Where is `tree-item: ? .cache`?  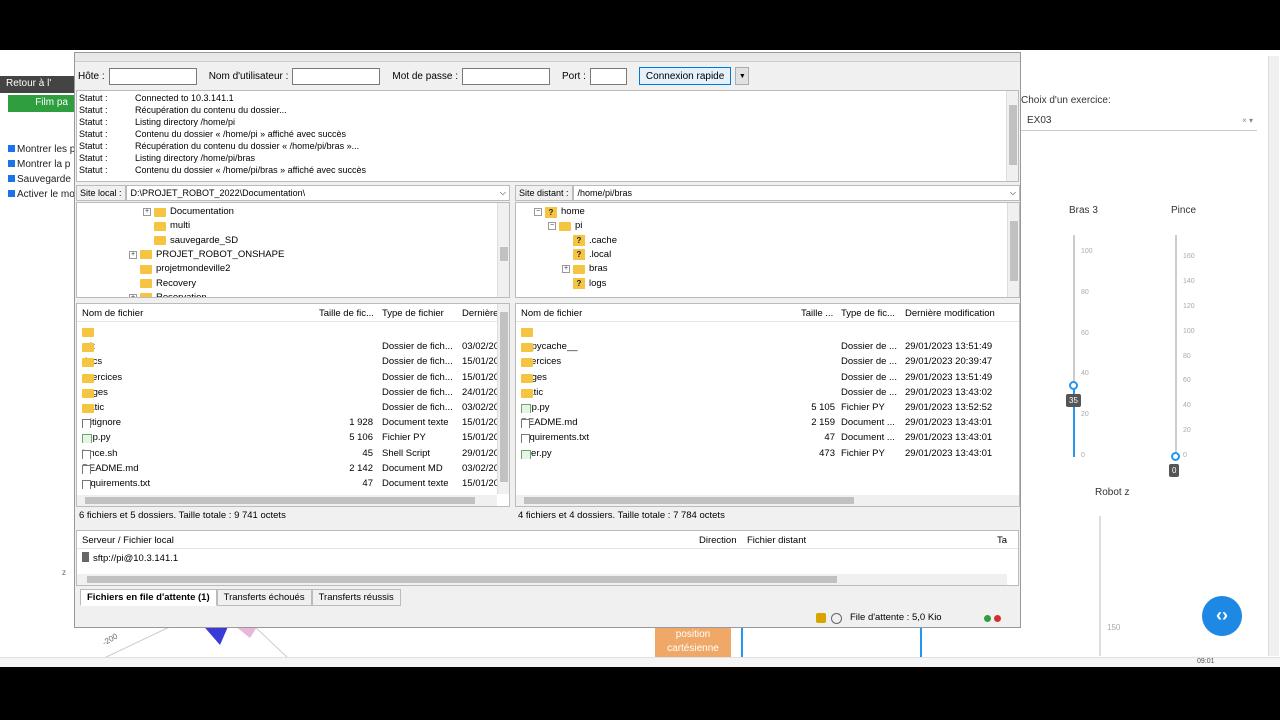 tree-item: ? .cache is located at coordinates (589, 241).